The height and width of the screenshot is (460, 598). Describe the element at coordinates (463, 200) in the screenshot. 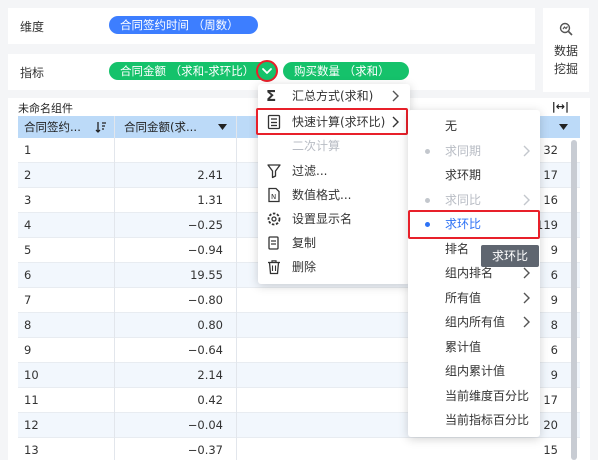

I see `submenu-item-yoy-label: 求同比` at that location.